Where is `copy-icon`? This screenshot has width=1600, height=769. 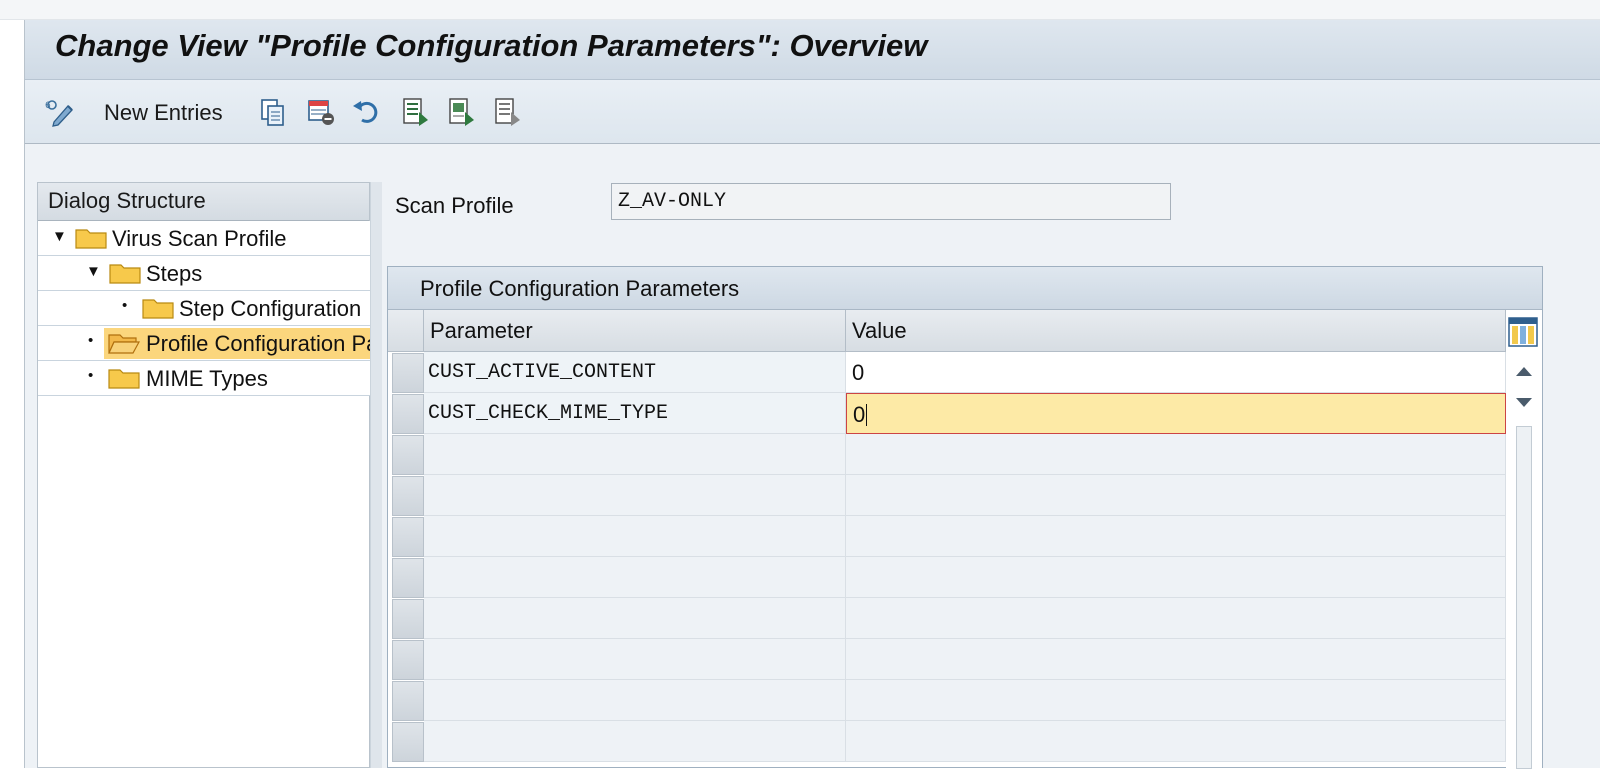 copy-icon is located at coordinates (273, 112).